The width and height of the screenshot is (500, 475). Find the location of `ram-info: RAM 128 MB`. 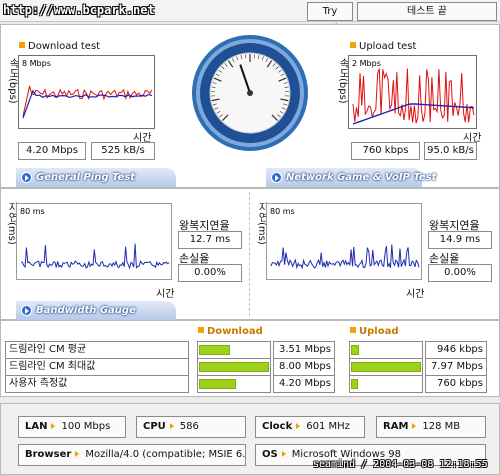

ram-info: RAM 128 MB is located at coordinates (431, 427).